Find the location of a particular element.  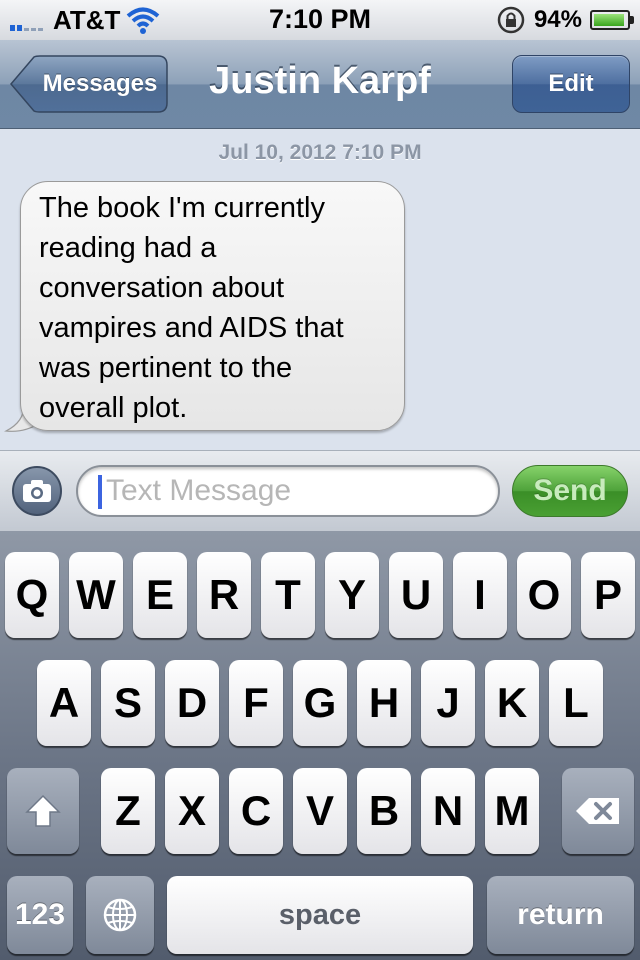

message-input is located at coordinates (296, 491).